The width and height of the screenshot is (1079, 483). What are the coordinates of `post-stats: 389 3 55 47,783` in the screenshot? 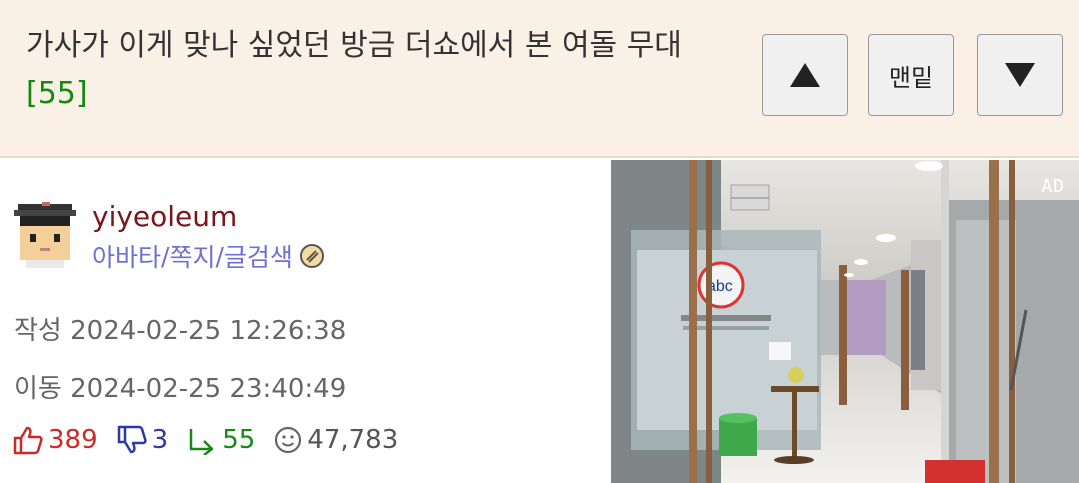 It's located at (214, 440).